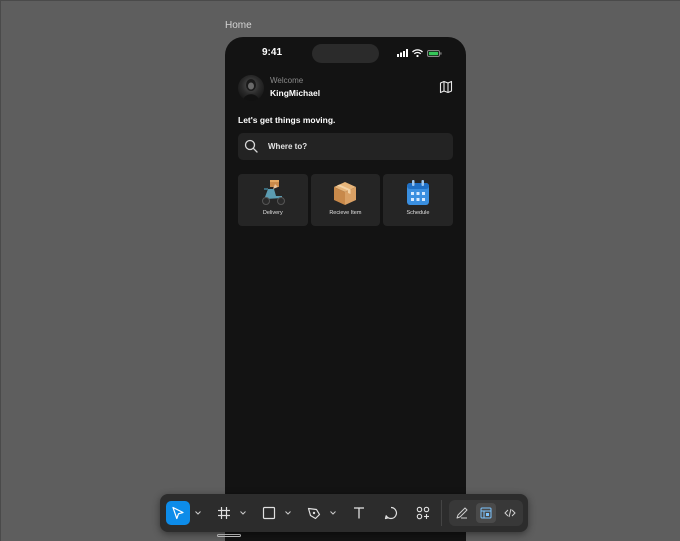 The width and height of the screenshot is (680, 541). Describe the element at coordinates (402, 53) in the screenshot. I see `signal-icon` at that location.